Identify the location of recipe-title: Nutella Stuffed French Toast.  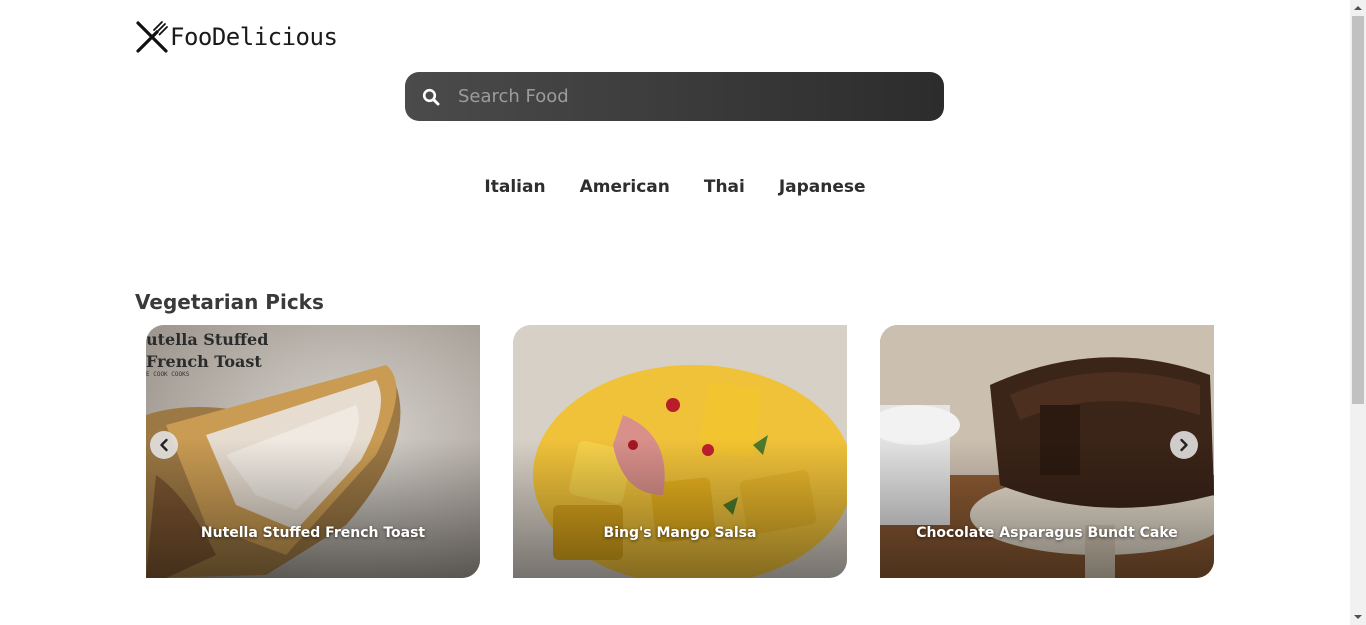
(313, 533).